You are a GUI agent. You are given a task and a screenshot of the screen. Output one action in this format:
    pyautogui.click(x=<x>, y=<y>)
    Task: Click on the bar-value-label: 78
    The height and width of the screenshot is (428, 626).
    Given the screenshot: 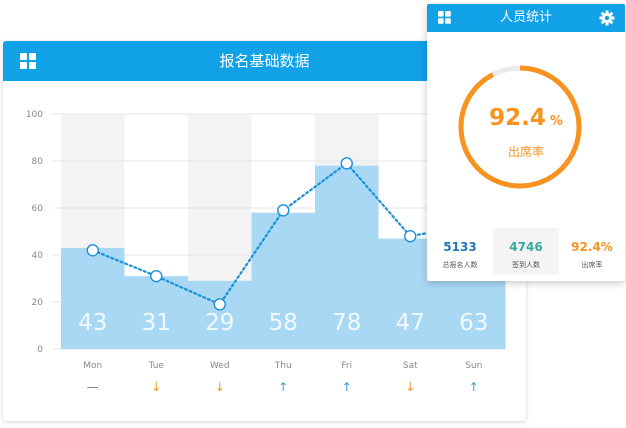 What is the action you would take?
    pyautogui.click(x=346, y=323)
    